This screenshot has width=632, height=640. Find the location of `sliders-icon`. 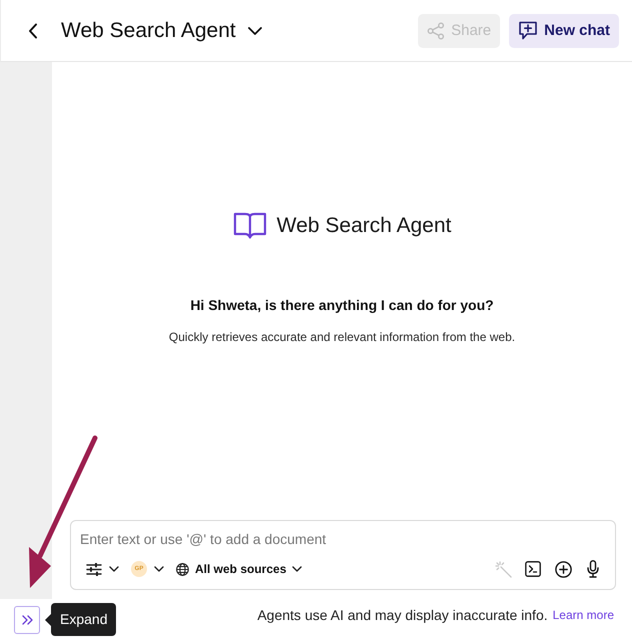

sliders-icon is located at coordinates (94, 569).